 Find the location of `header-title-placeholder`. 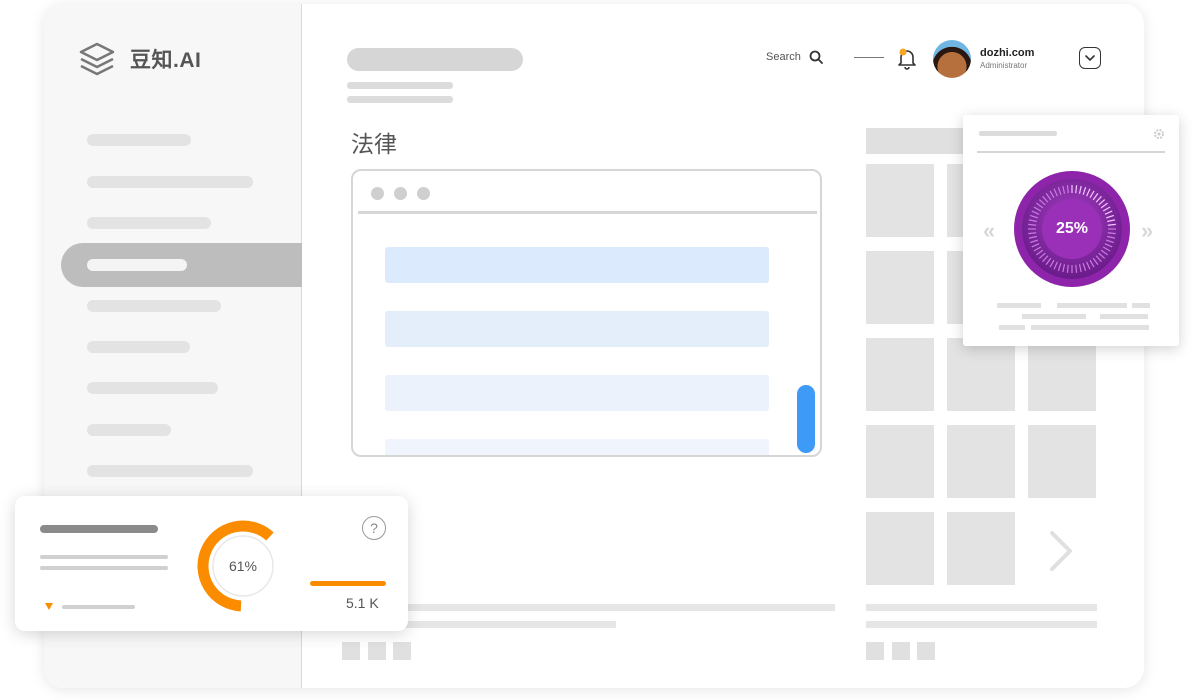

header-title-placeholder is located at coordinates (435, 59).